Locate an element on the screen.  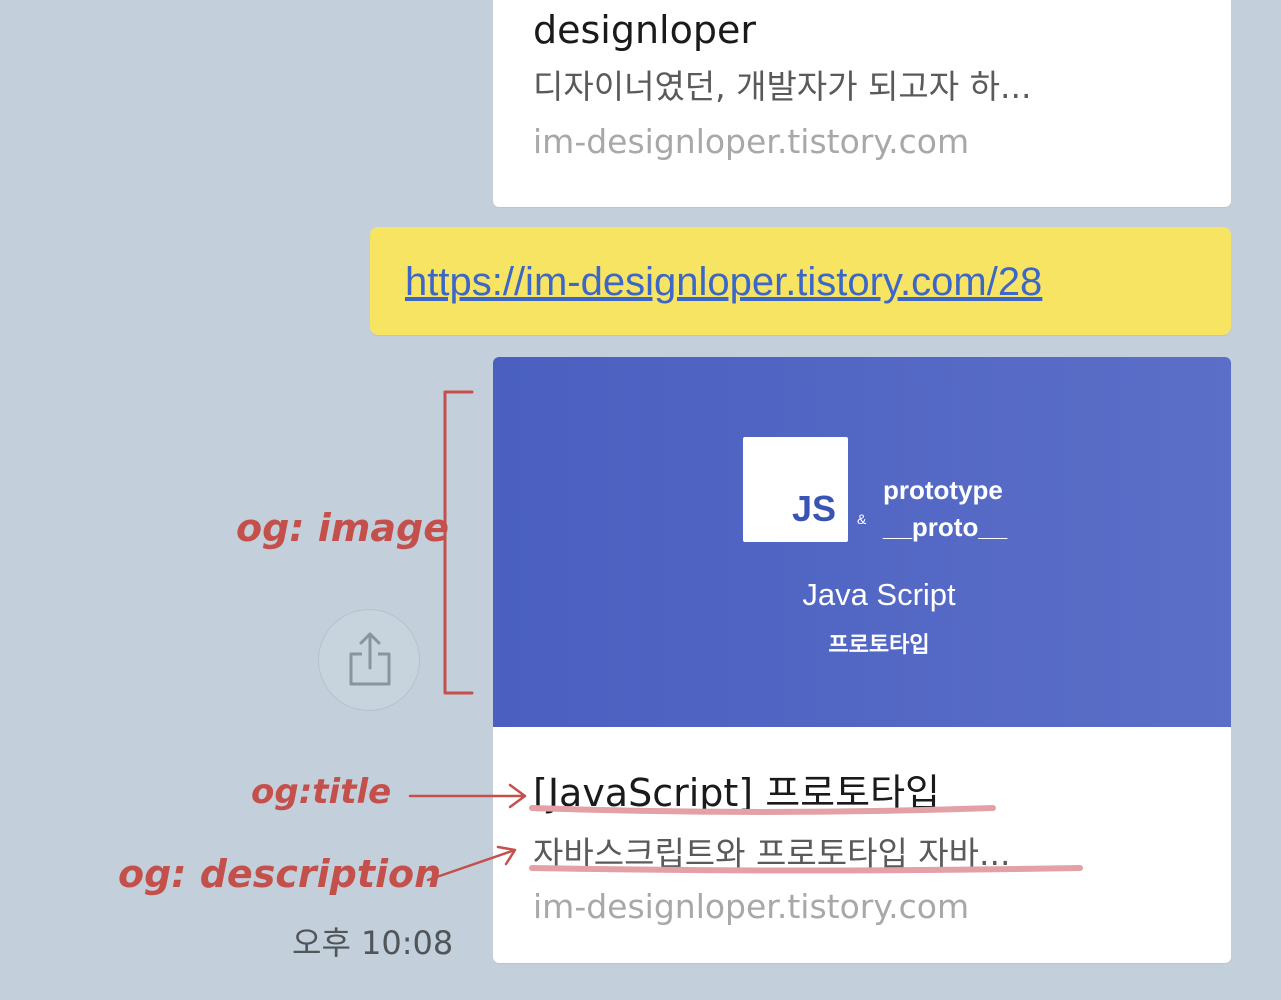
og-title-underline is located at coordinates (762, 810).